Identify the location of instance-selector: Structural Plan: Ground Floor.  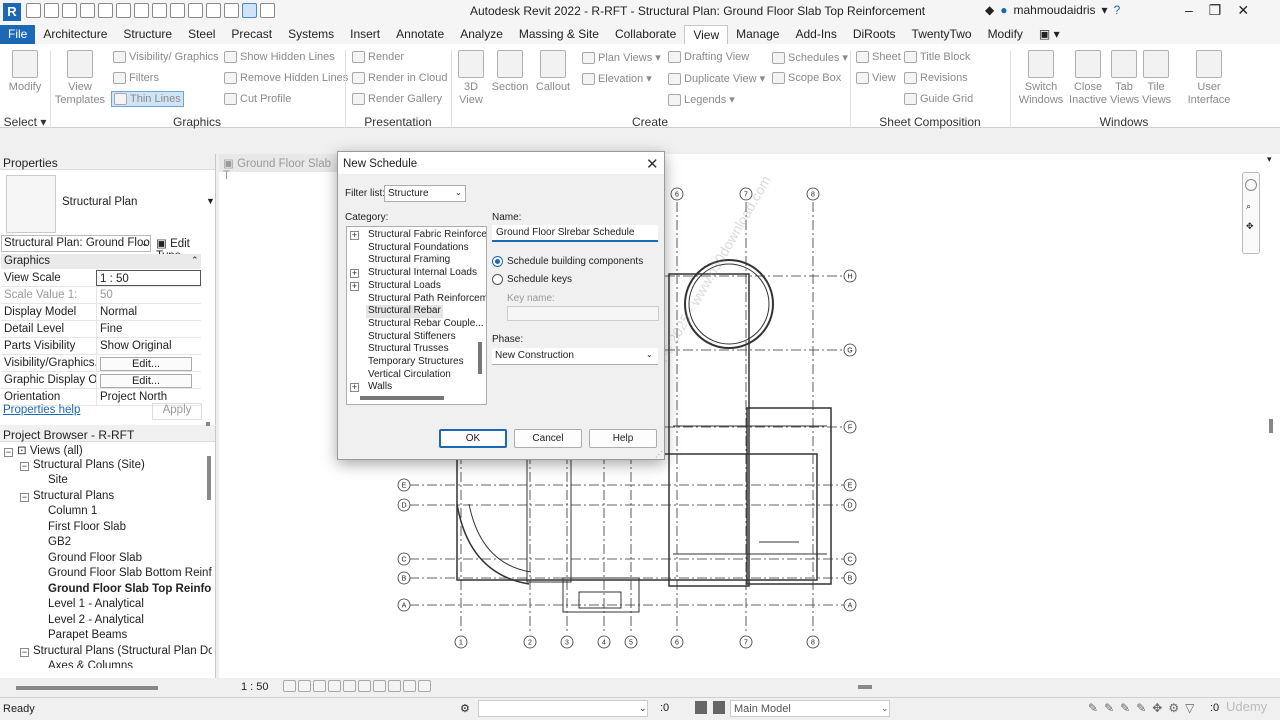
(76, 243).